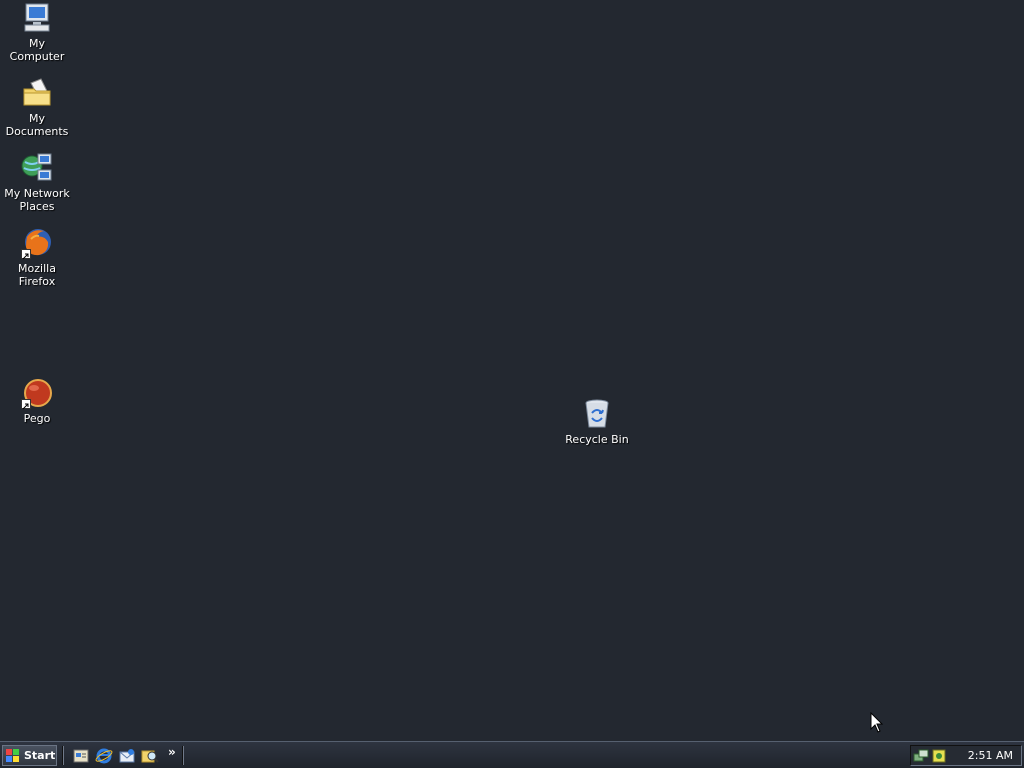 The height and width of the screenshot is (768, 1024). I want to click on internet-explorer-icon, so click(104, 756).